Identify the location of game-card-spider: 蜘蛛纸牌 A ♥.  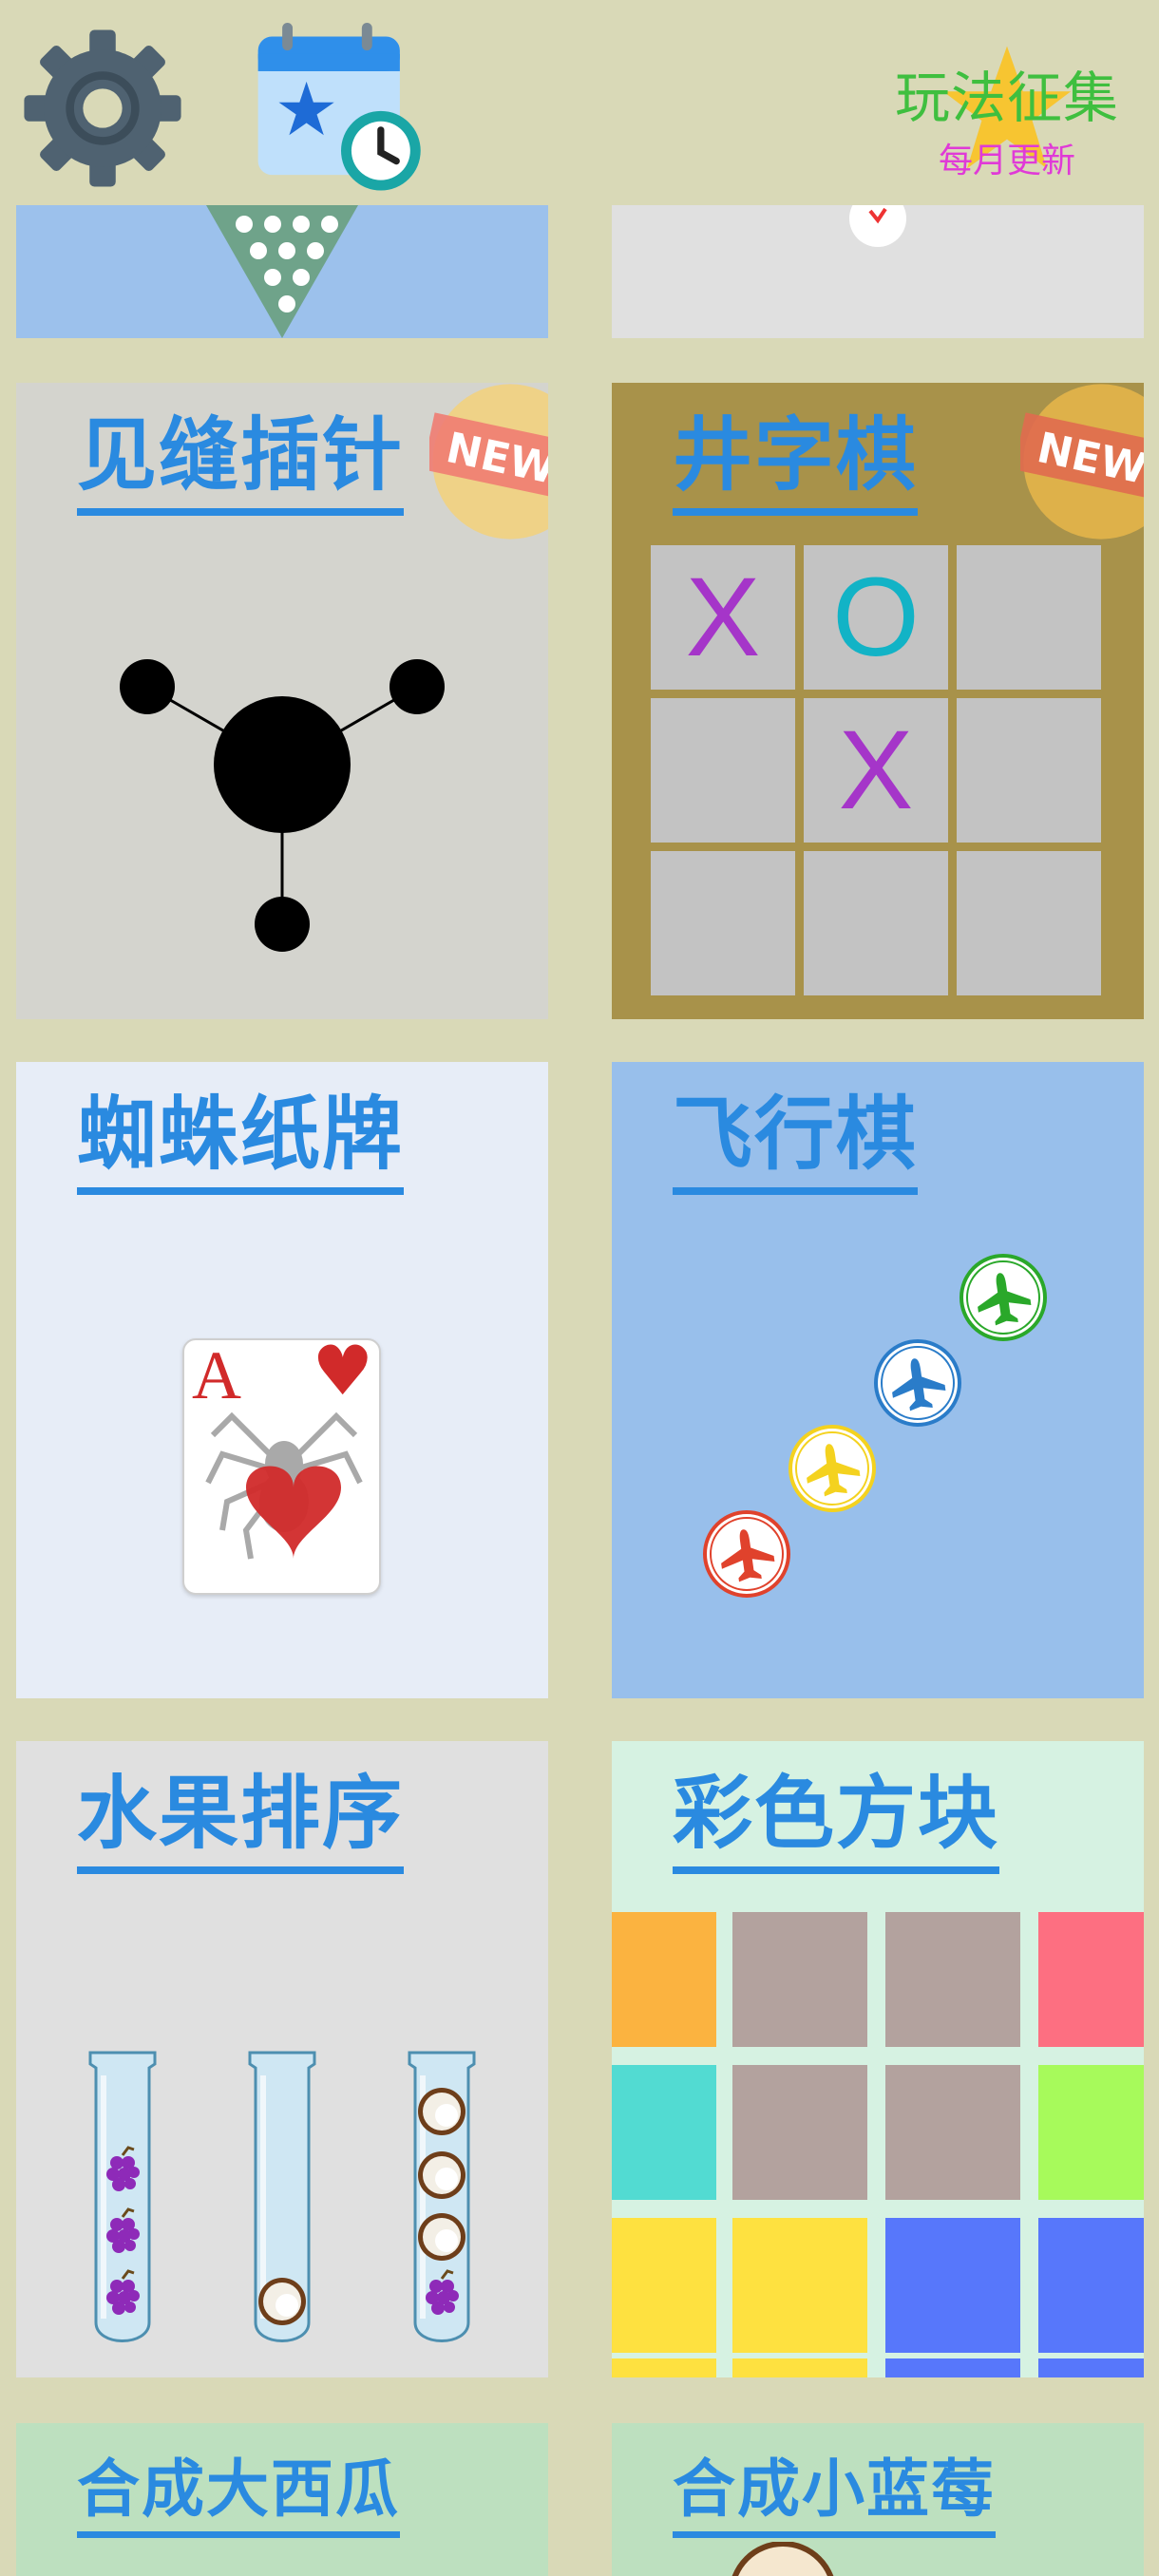
(282, 1380).